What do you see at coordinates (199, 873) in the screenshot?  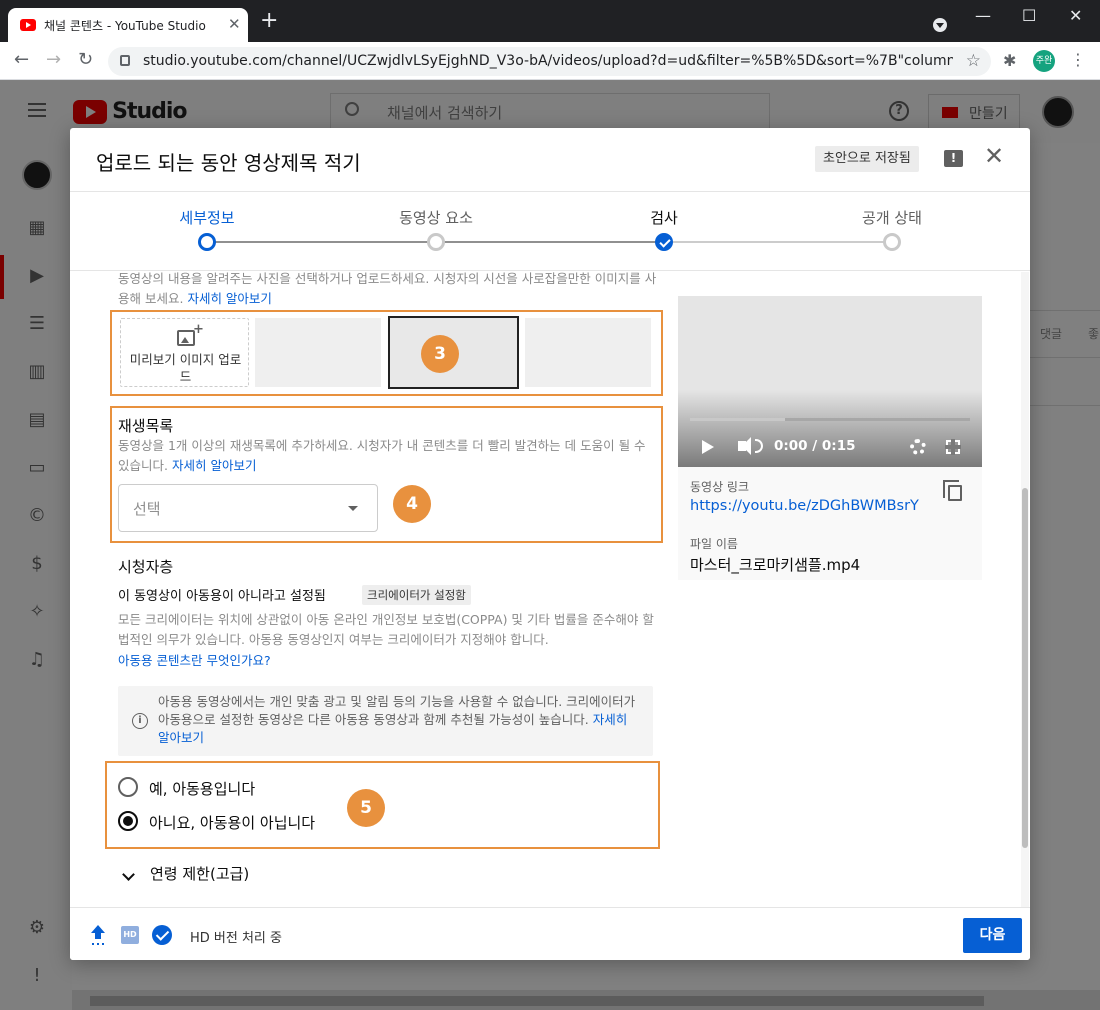 I see `age-restriction-toggle: 연령 제한(고급)` at bounding box center [199, 873].